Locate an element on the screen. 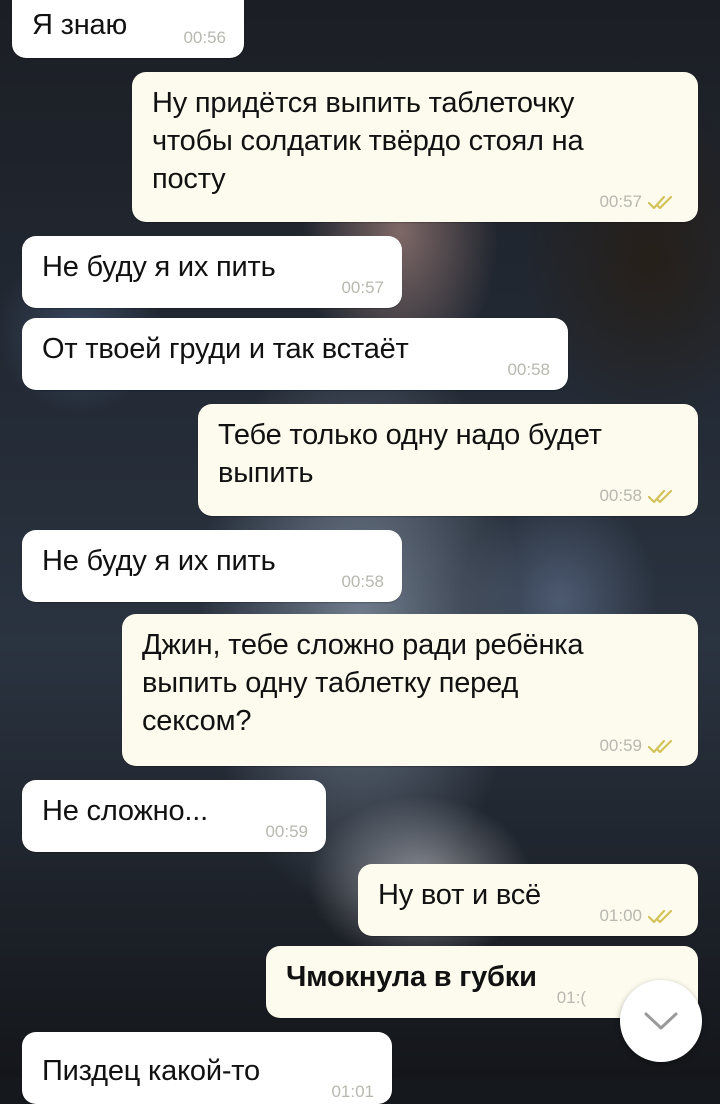  incoming-message: Не буду я их пить 00:58 is located at coordinates (212, 566).